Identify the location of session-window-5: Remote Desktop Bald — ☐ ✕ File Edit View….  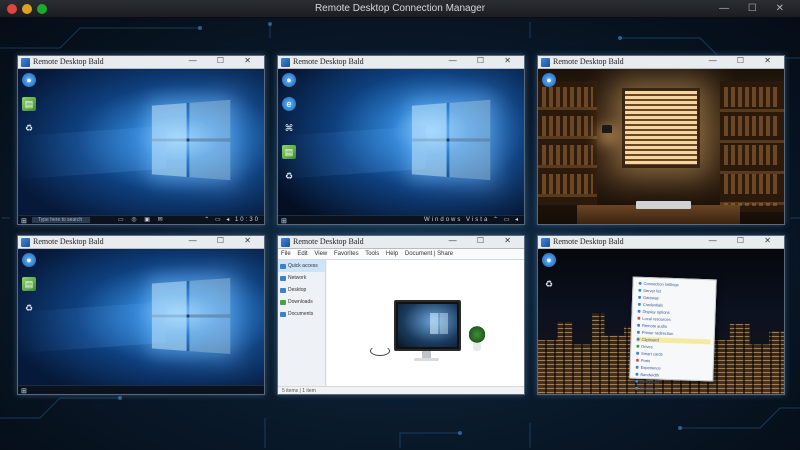
(401, 315).